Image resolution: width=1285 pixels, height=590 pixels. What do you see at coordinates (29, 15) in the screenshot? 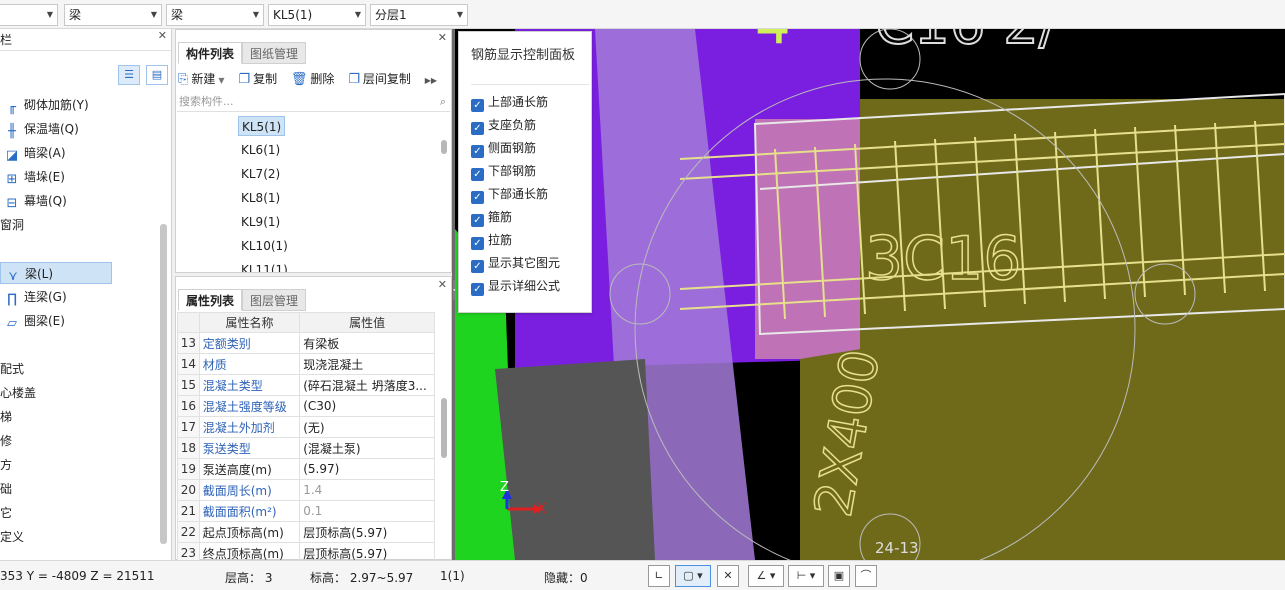
I see `floor-combo: ▼` at bounding box center [29, 15].